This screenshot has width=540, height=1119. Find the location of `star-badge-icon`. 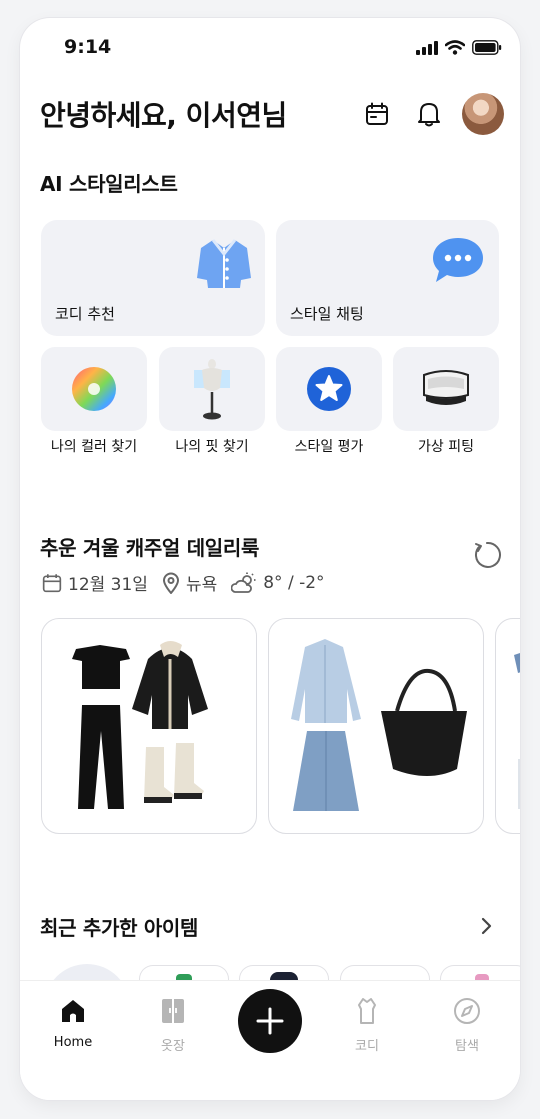

star-badge-icon is located at coordinates (329, 389).